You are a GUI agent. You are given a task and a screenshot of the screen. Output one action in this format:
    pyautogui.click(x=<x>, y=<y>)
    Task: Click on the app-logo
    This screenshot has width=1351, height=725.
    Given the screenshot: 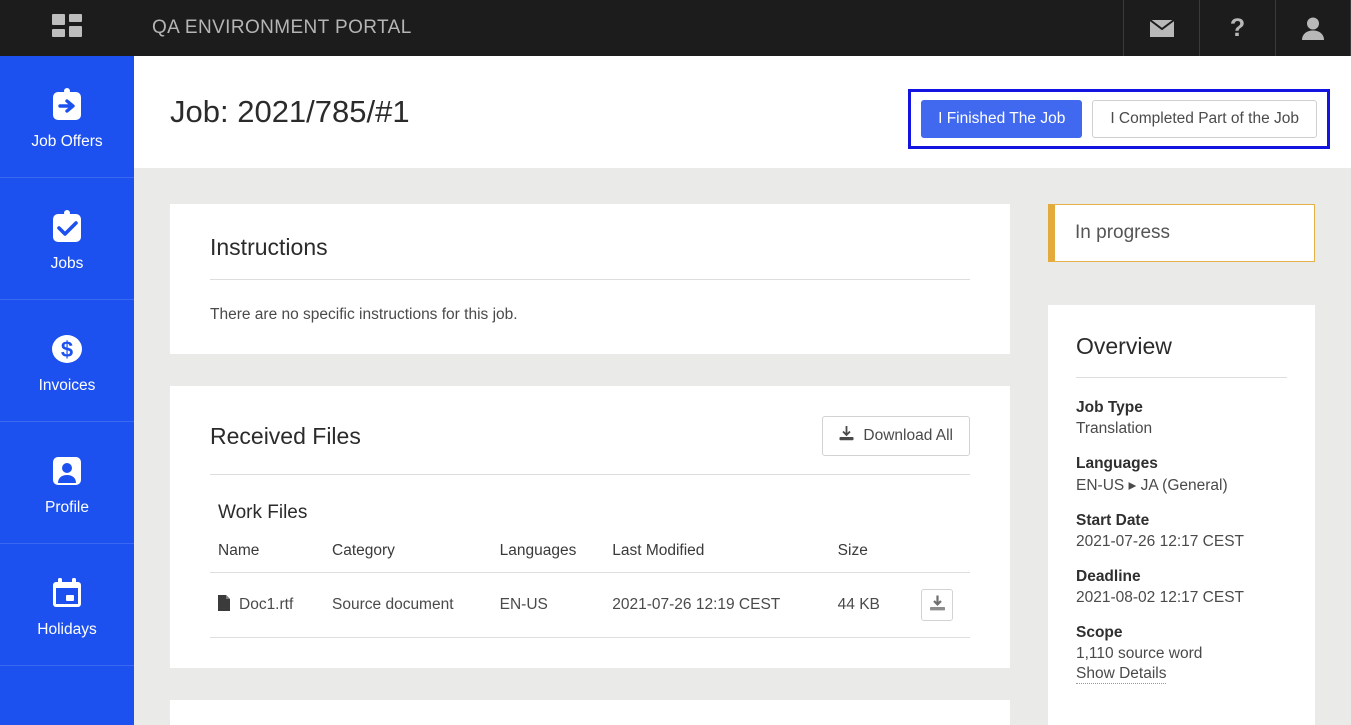 What is the action you would take?
    pyautogui.click(x=67, y=28)
    